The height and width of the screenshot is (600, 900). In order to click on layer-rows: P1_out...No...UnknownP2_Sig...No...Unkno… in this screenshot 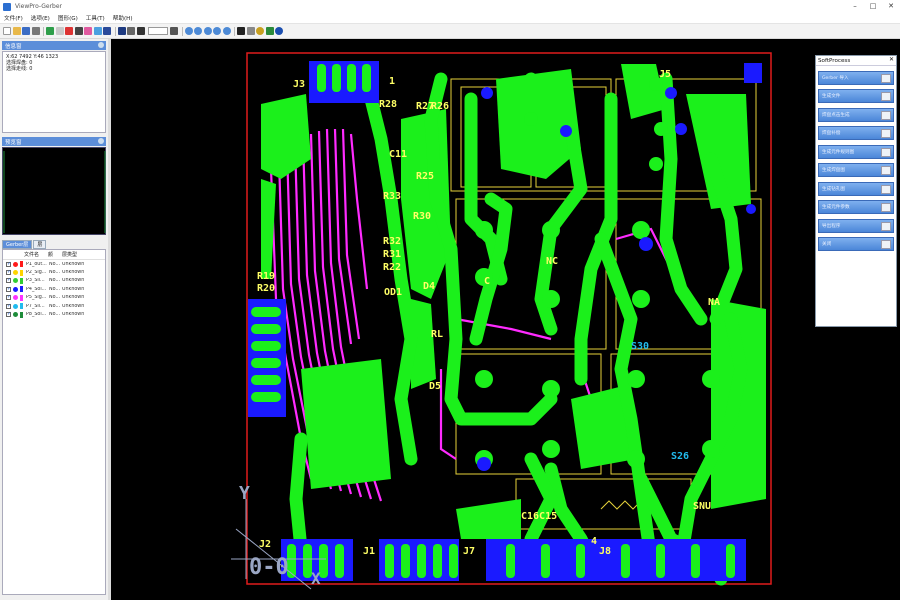, I will do `click(54, 289)`.